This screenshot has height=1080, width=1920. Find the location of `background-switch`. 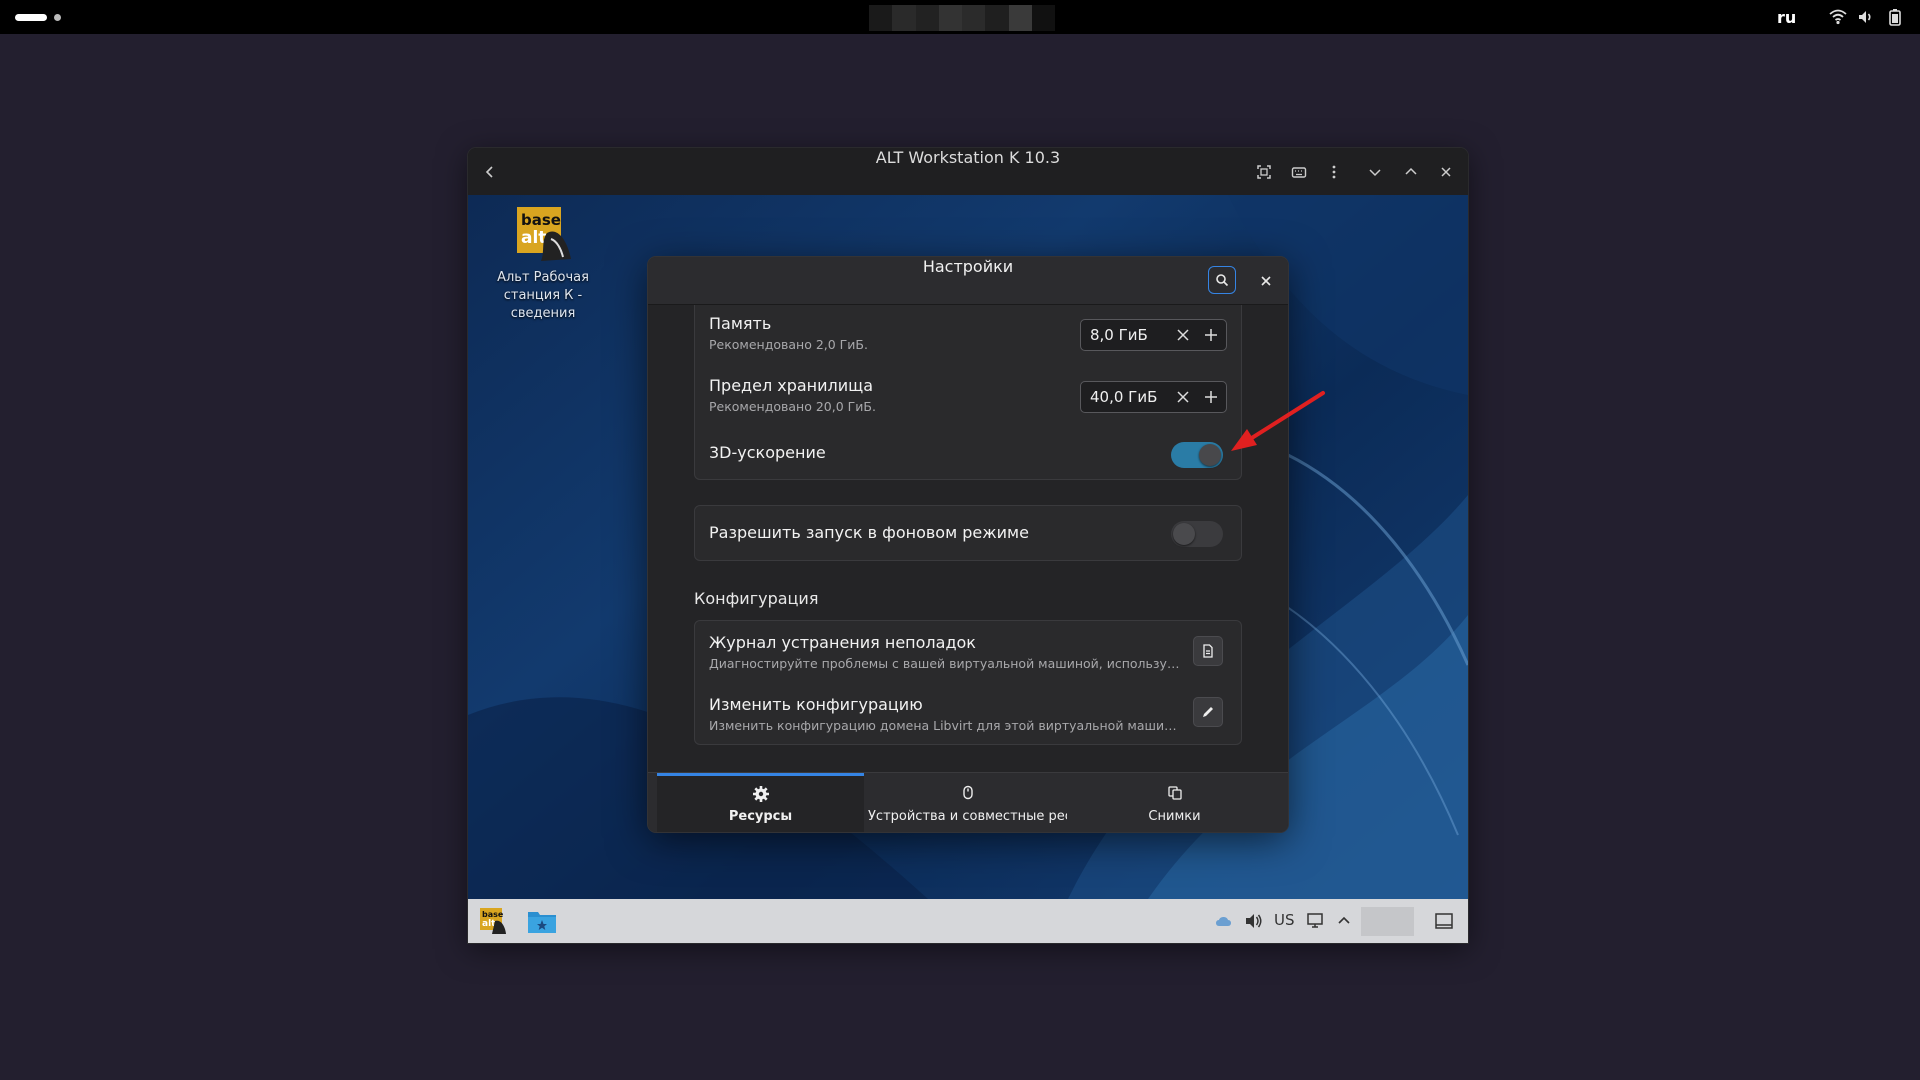

background-switch is located at coordinates (1197, 534).